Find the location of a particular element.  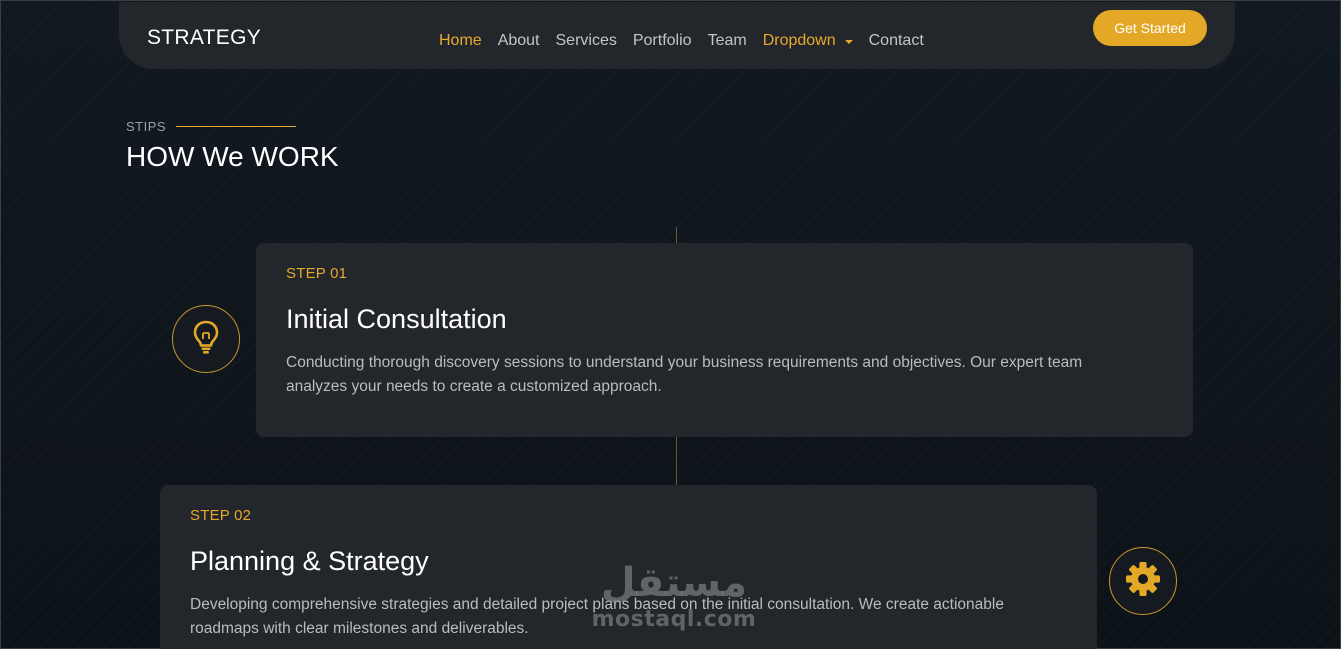

nav-link-about: About is located at coordinates (519, 41).